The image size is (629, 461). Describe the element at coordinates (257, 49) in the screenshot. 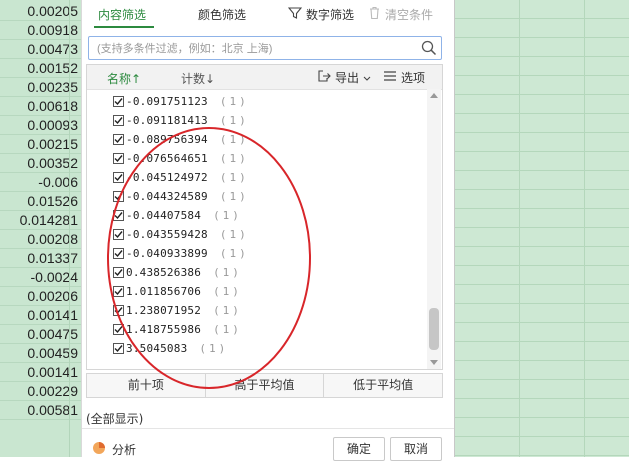

I see `search-input` at that location.